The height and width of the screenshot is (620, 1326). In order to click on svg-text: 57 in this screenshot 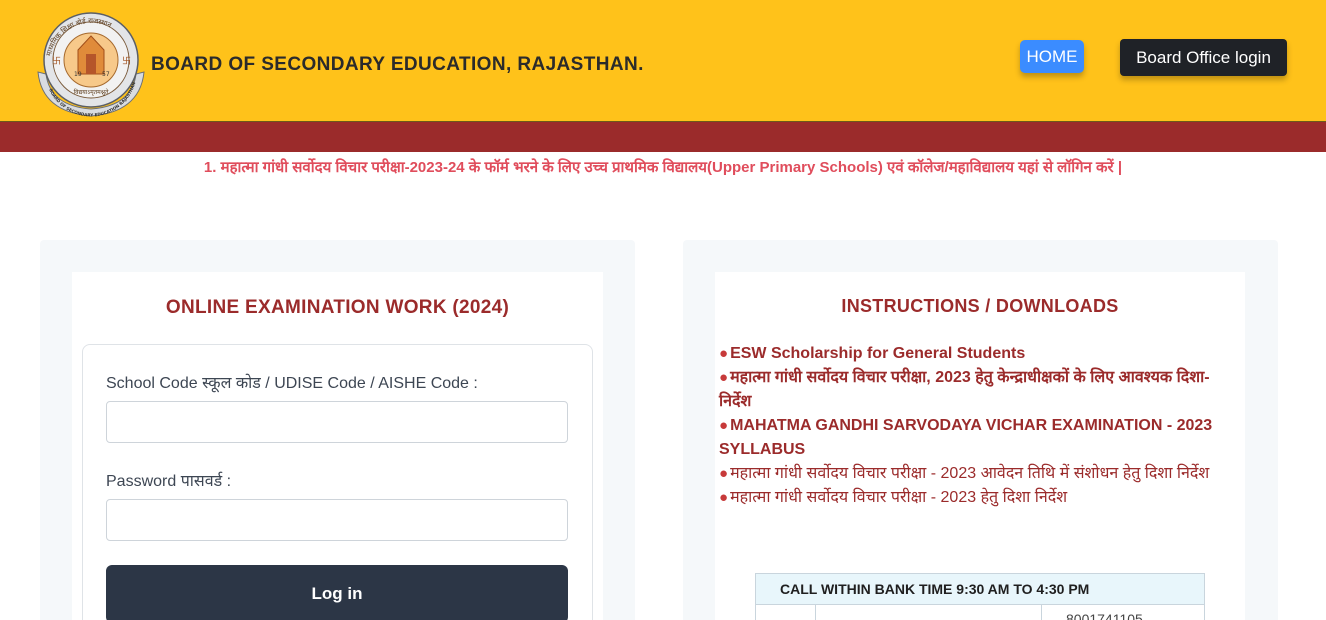, I will do `click(106, 74)`.